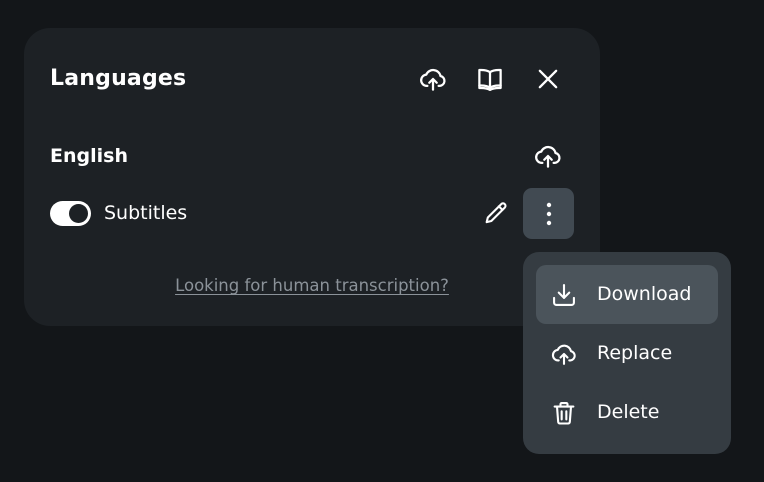 The height and width of the screenshot is (482, 764). What do you see at coordinates (89, 156) in the screenshot?
I see `language-name: English` at bounding box center [89, 156].